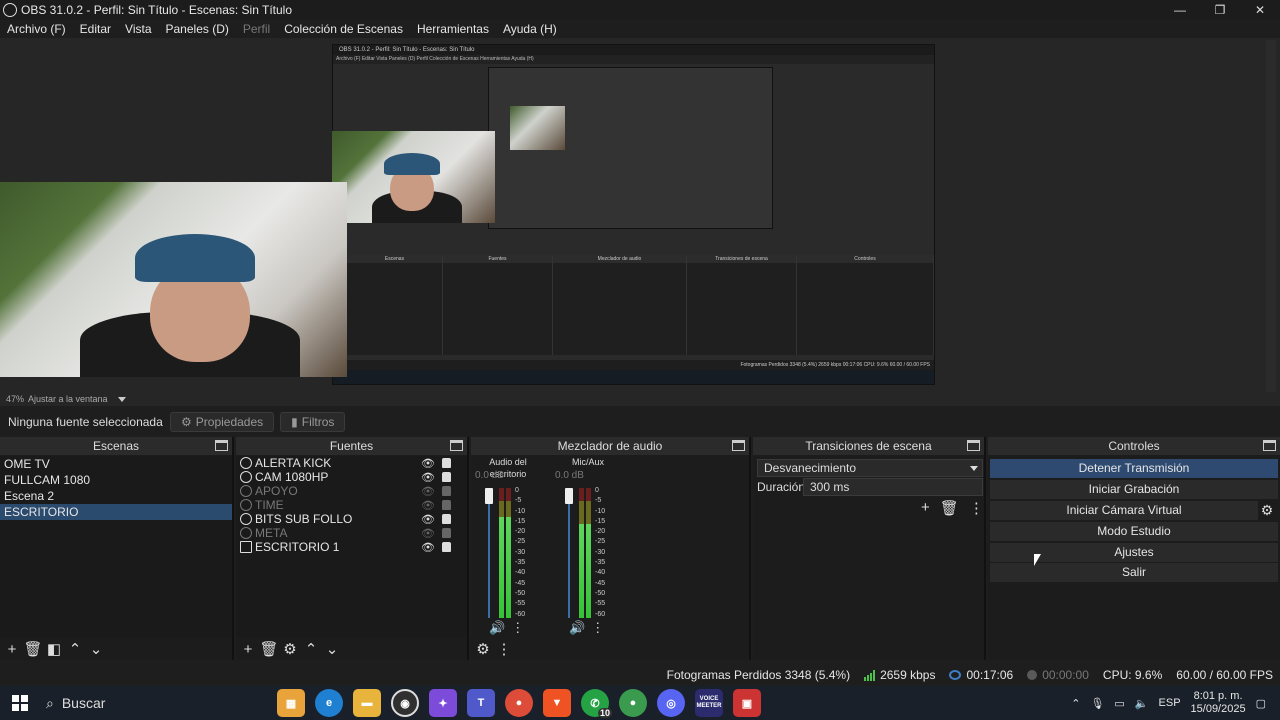 The width and height of the screenshot is (1280, 720). Describe the element at coordinates (1097, 703) in the screenshot. I see `microphone-icon: 🎙` at that location.